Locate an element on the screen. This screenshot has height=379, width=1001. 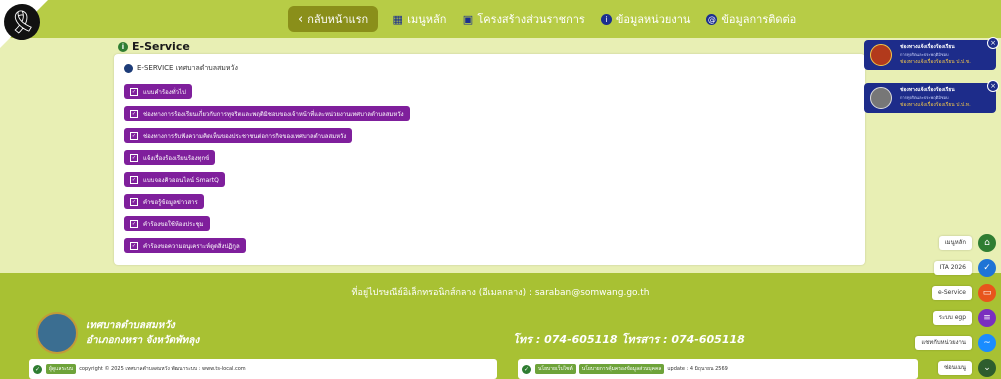
nav-item-structure: ▣ โครงสร้างส่วนราชการ is located at coordinates (523, 19).